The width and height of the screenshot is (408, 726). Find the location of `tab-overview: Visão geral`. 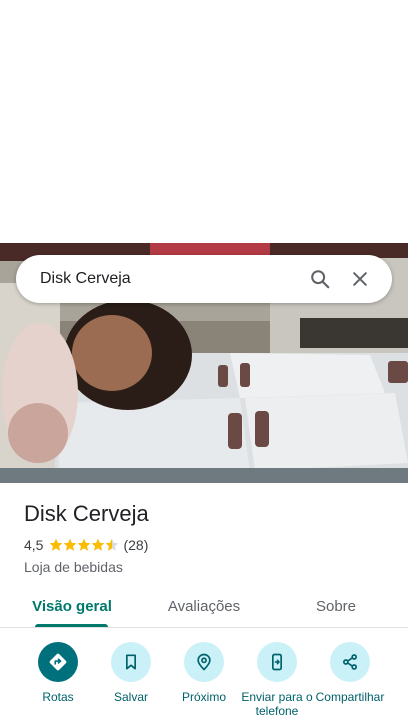

tab-overview: Visão geral is located at coordinates (72, 606).